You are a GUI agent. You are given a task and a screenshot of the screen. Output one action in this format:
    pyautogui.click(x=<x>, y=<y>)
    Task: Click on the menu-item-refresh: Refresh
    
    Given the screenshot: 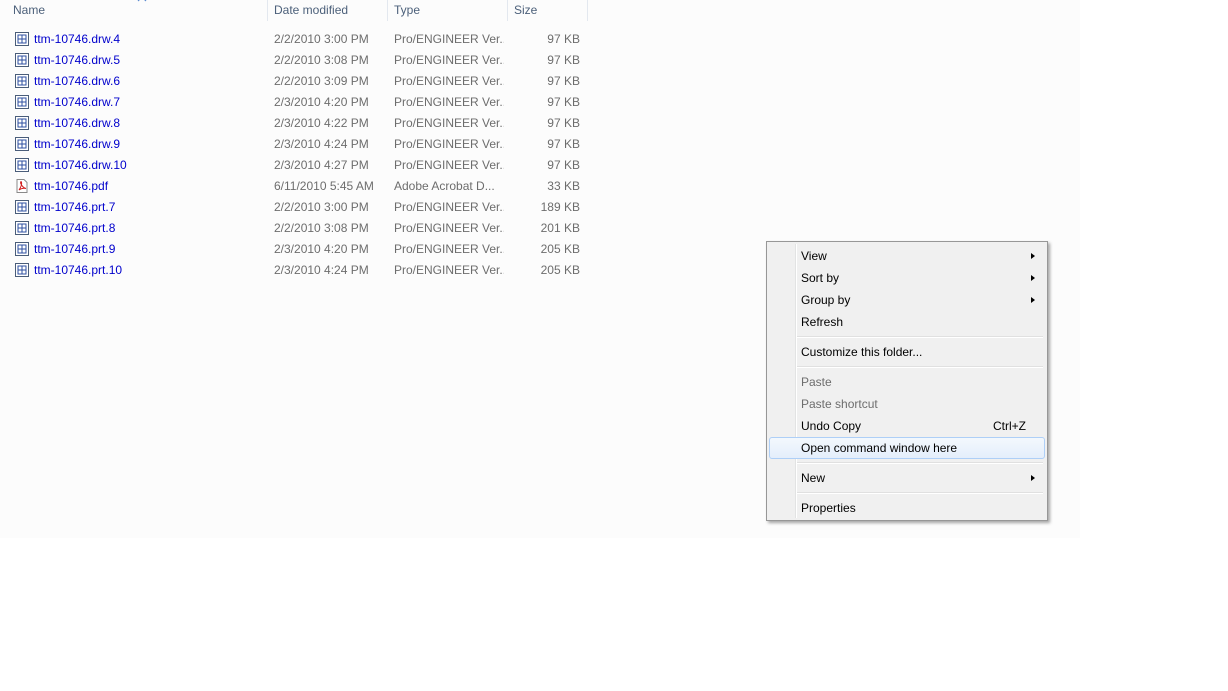 What is the action you would take?
    pyautogui.click(x=907, y=322)
    